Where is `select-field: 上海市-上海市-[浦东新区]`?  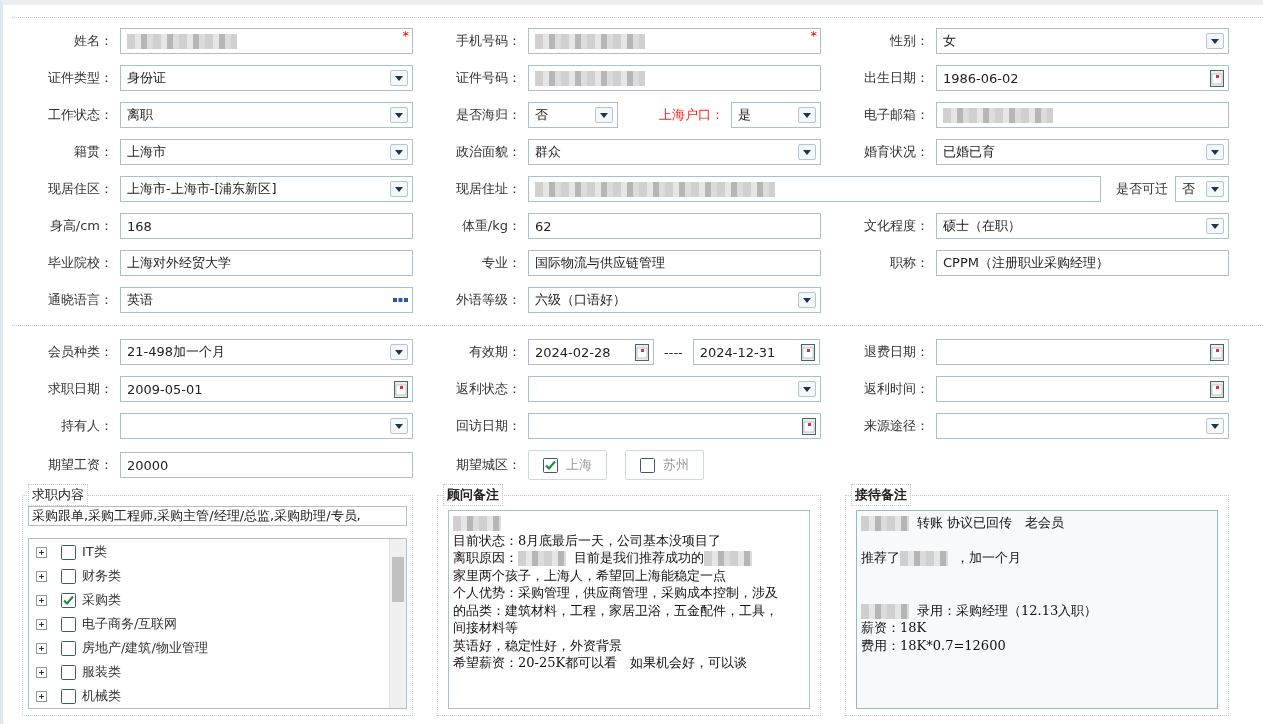
select-field: 上海市-上海市-[浦东新区] is located at coordinates (266, 189).